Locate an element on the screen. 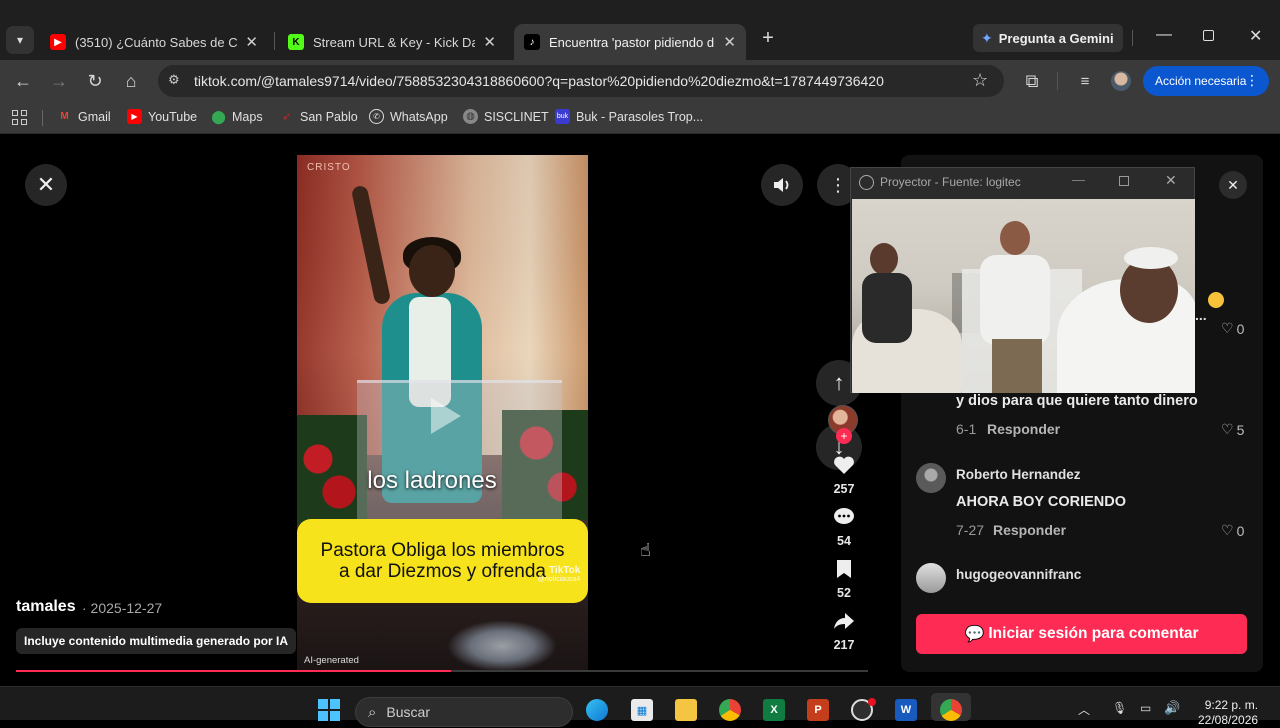  projector-maximize-icon is located at coordinates (1124, 181).